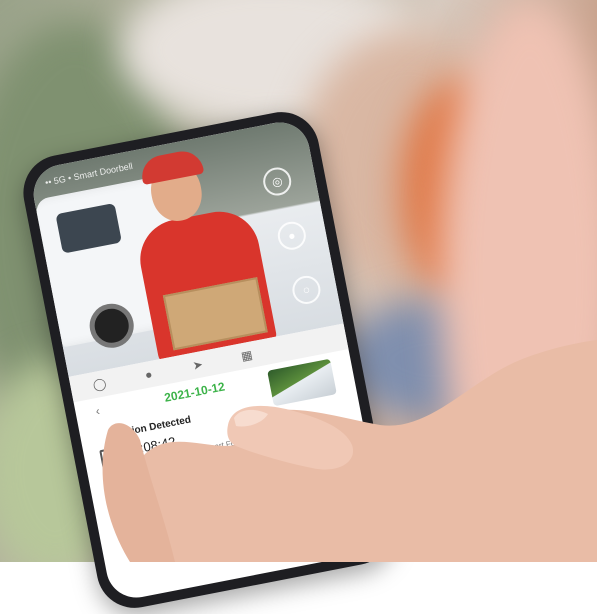 Image resolution: width=597 pixels, height=614 pixels. What do you see at coordinates (150, 446) in the screenshot?
I see `event-time: 09:08:42` at bounding box center [150, 446].